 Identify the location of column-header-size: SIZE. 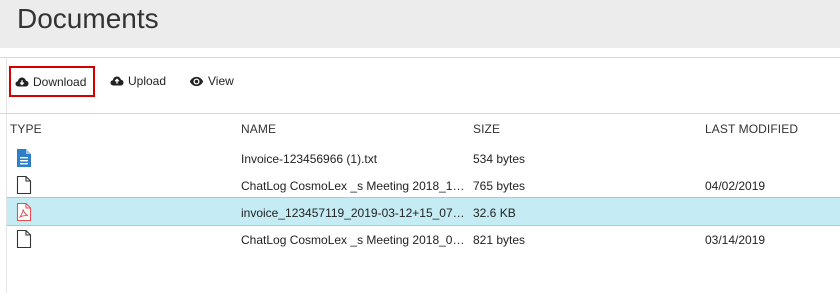
(486, 129).